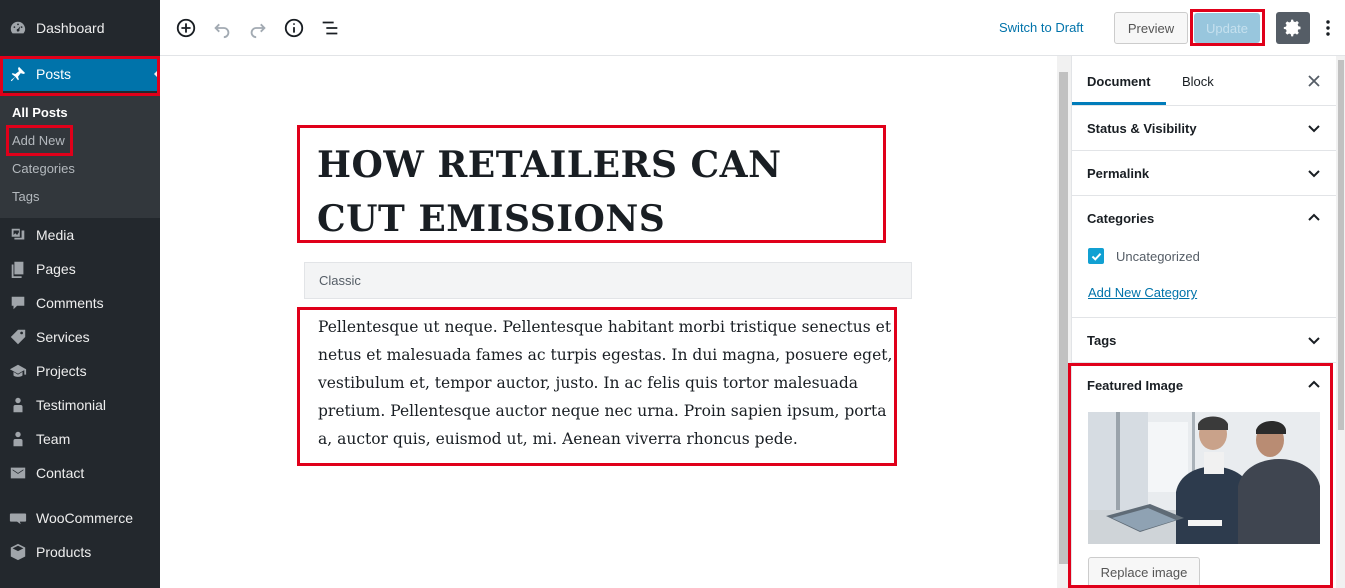 The width and height of the screenshot is (1345, 588). What do you see at coordinates (186, 28) in the screenshot?
I see `add-block-icon` at bounding box center [186, 28].